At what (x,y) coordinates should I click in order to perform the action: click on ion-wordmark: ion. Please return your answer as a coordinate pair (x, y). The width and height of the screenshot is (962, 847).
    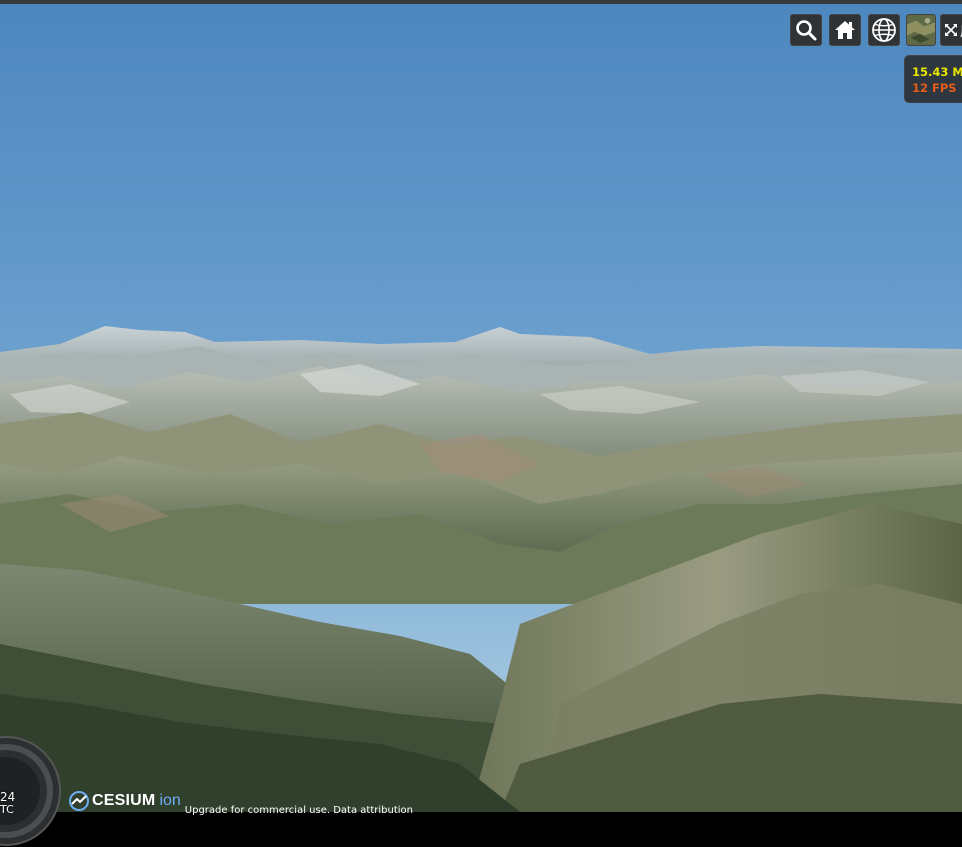
    Looking at the image, I should click on (170, 800).